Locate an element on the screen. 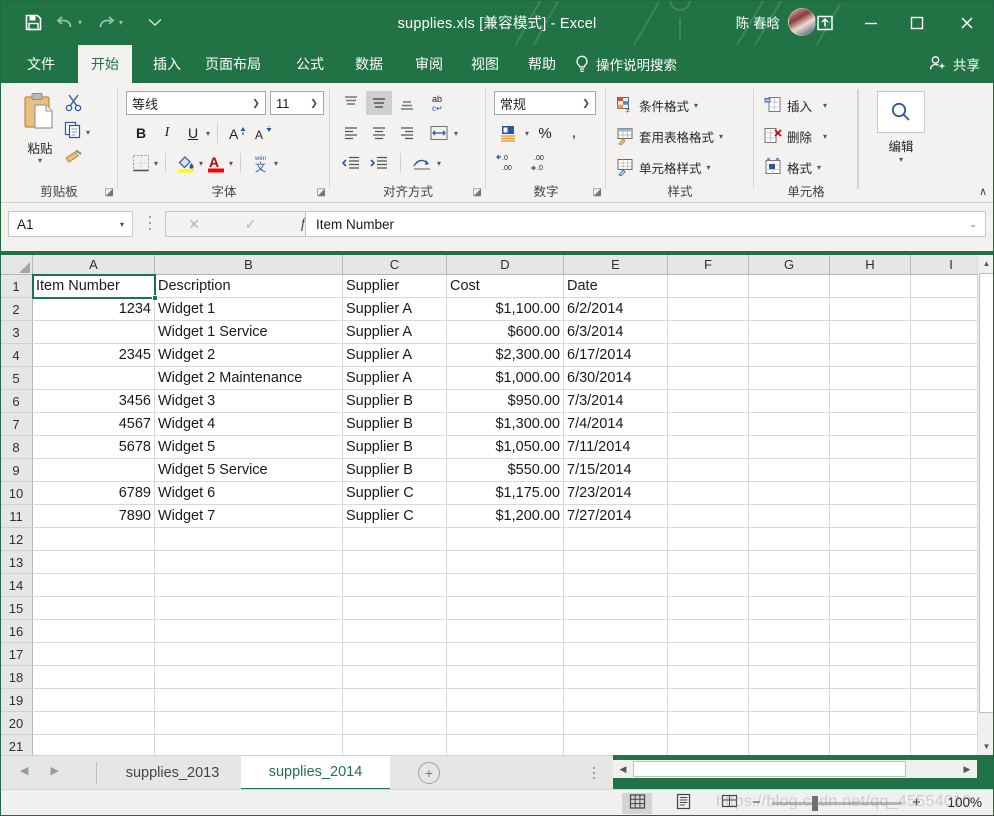  percent-style-button: % is located at coordinates (545, 133).